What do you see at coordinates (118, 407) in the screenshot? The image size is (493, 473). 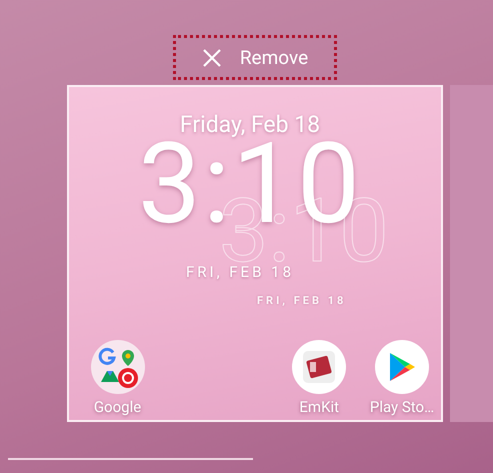 I see `app-label: Google` at bounding box center [118, 407].